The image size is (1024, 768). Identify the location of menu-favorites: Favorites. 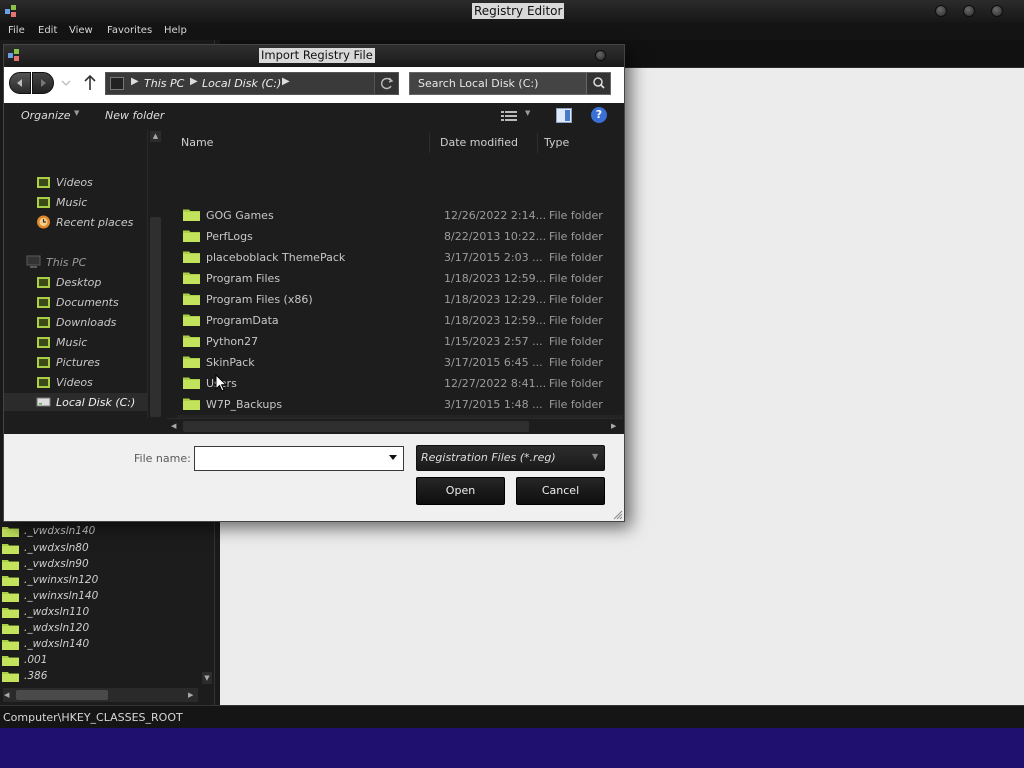
(129, 31).